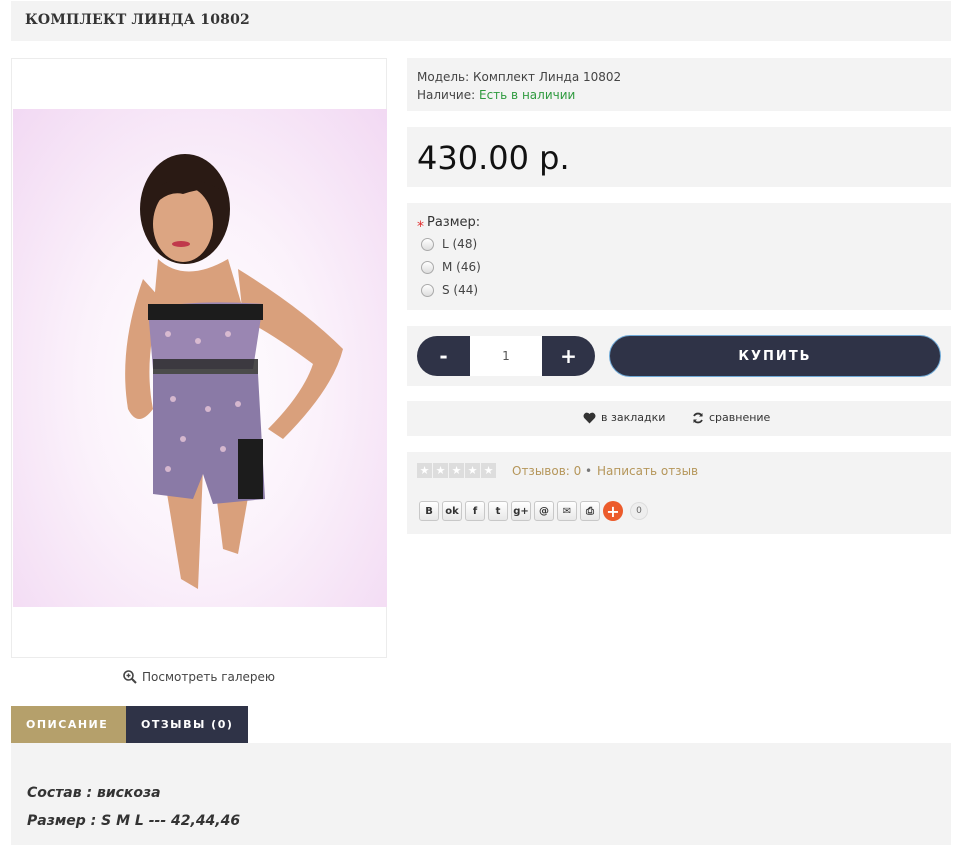  I want to click on quantity-stepper: - 1 +, so click(506, 356).